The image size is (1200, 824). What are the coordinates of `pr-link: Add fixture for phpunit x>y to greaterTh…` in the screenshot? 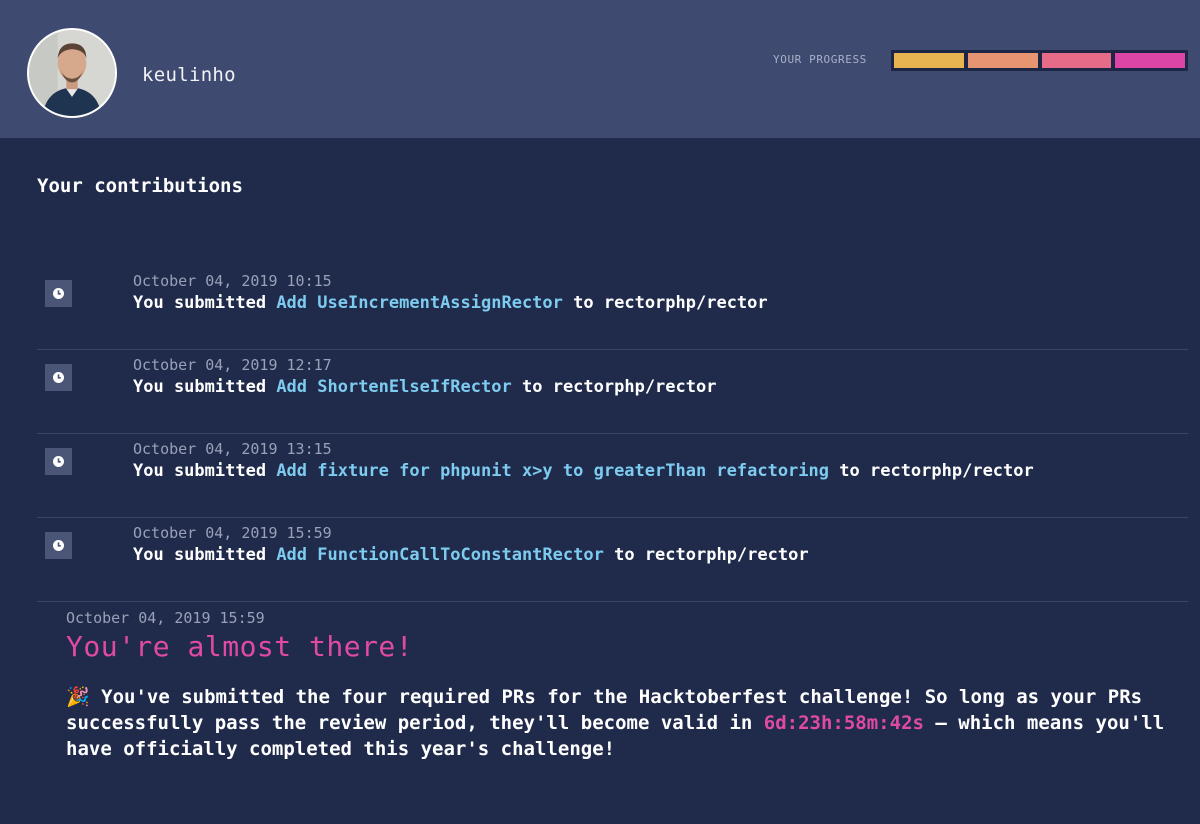 It's located at (552, 471).